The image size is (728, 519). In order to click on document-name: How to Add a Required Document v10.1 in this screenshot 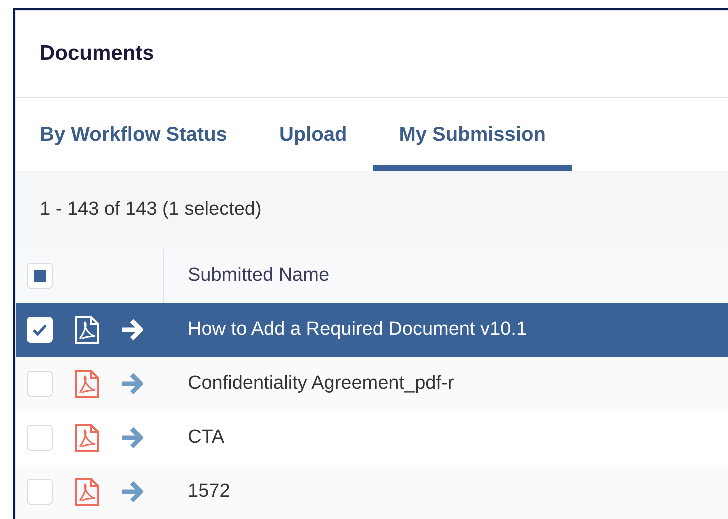, I will do `click(357, 330)`.